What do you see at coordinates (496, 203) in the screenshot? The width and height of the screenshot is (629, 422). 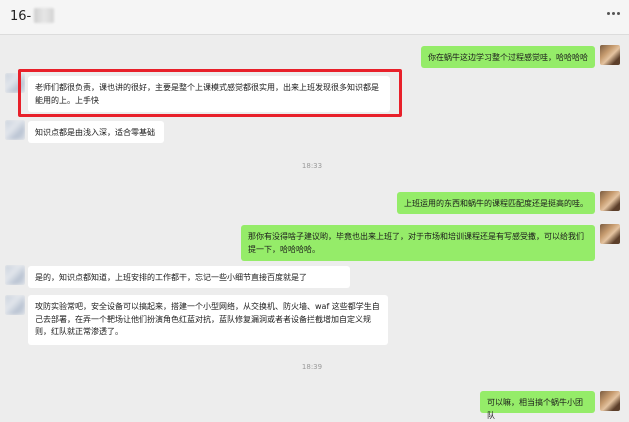 I see `message-bubble-self: 上班运用的东西和蜗牛的课程匹配度还是挺高的哇。` at bounding box center [496, 203].